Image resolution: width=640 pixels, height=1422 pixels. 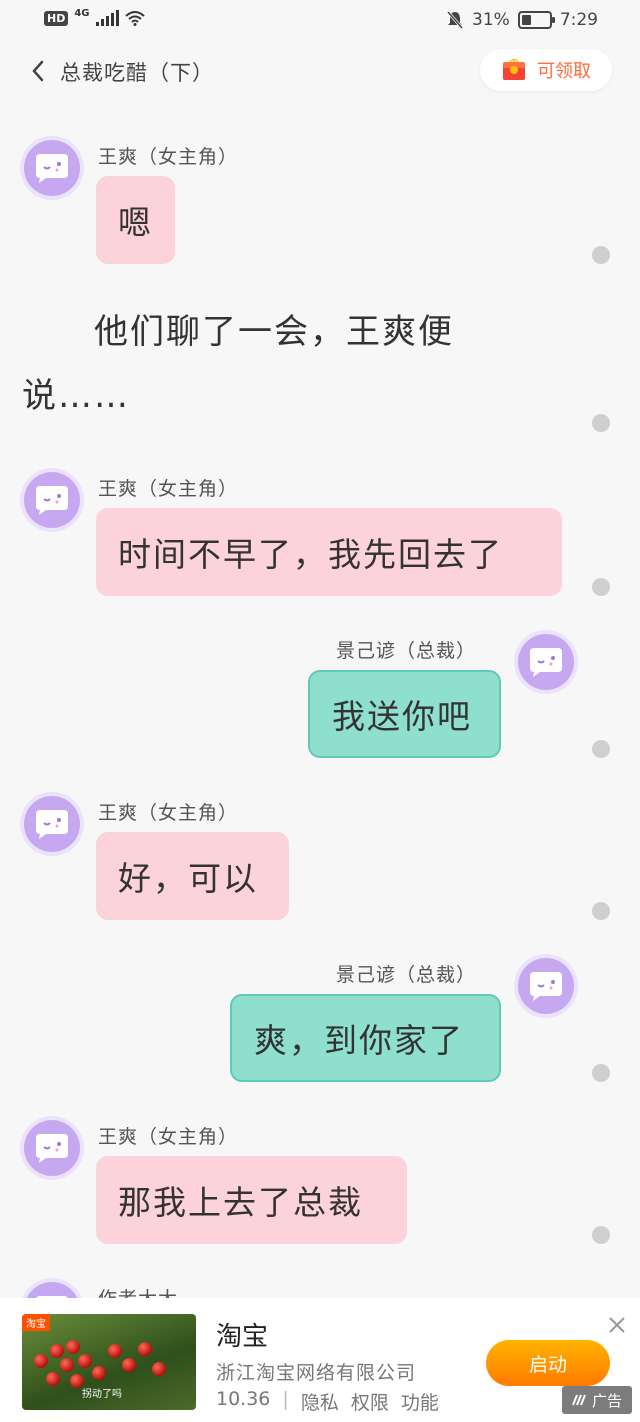 I want to click on hd-badge: HD, so click(x=56, y=18).